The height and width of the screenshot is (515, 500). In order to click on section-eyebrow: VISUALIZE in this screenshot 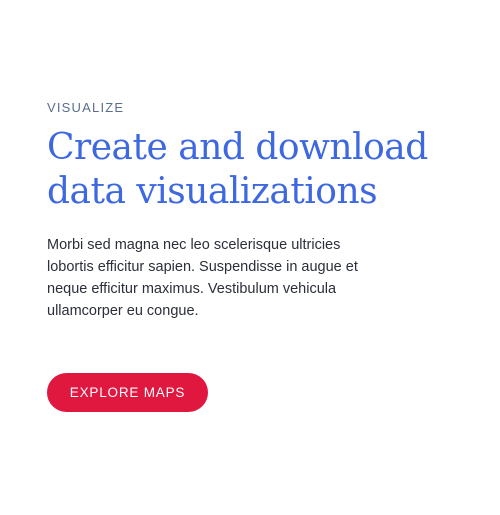, I will do `click(86, 107)`.